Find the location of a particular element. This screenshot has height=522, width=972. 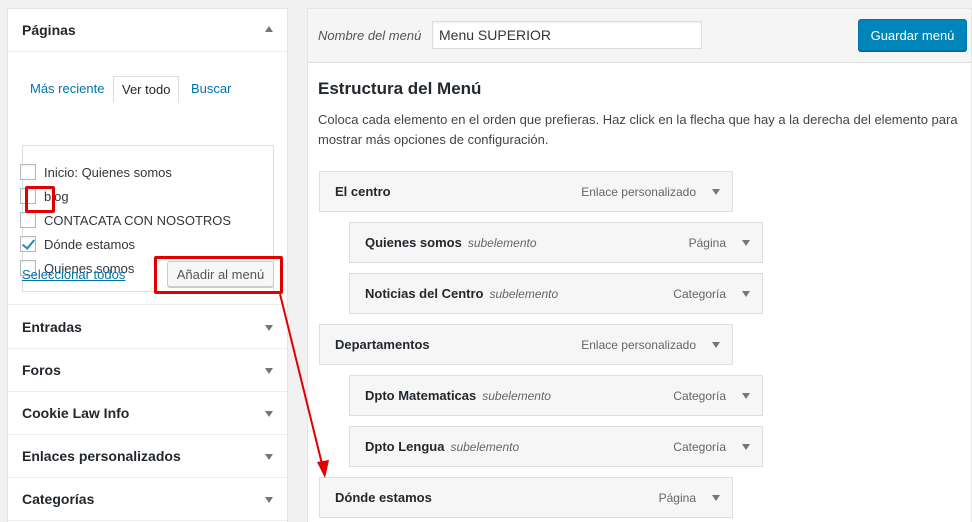

section-title: Enlaces personalizados is located at coordinates (101, 456).